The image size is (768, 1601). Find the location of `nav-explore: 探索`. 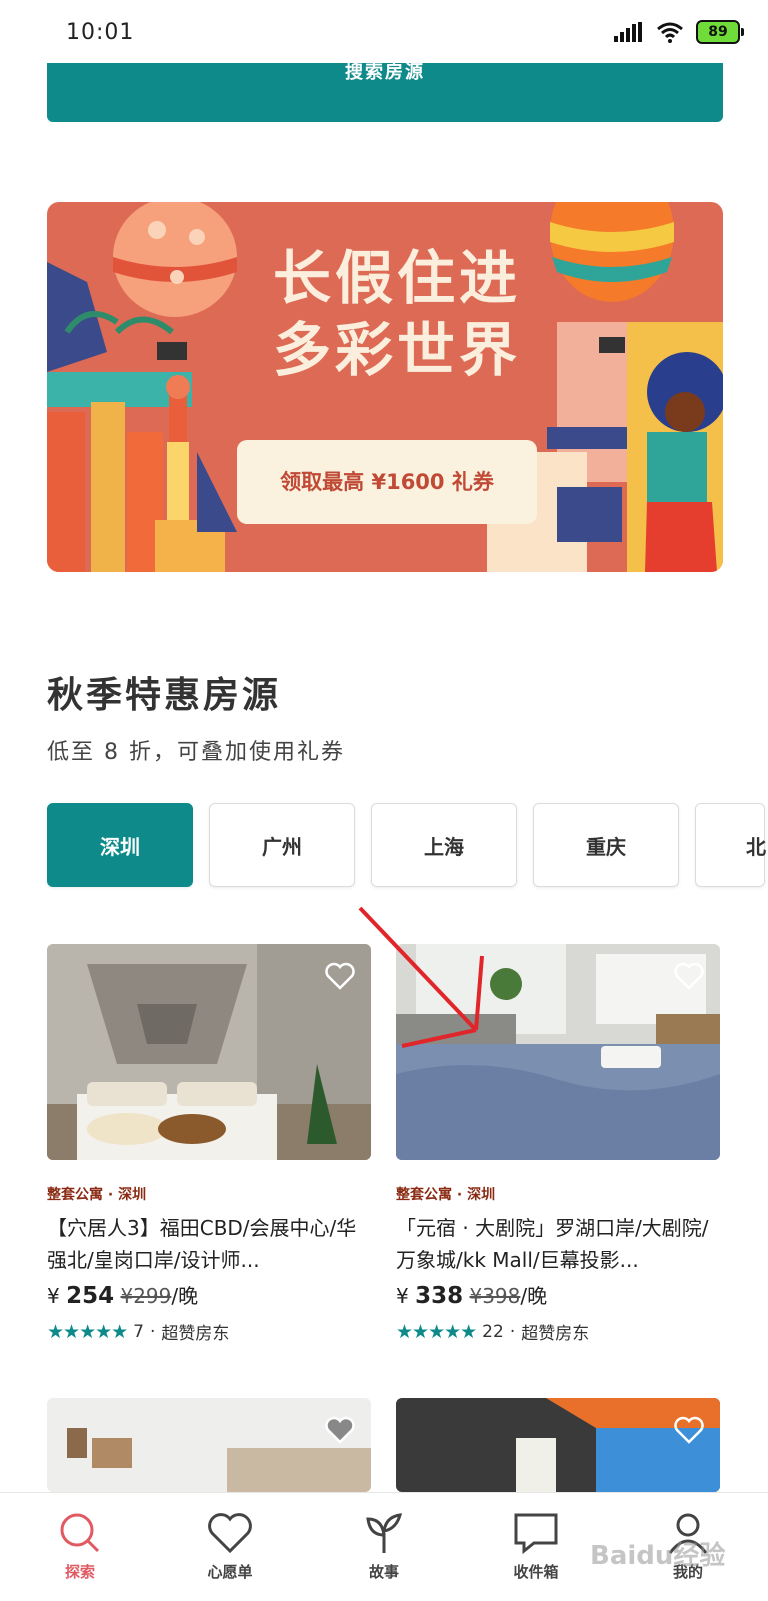

nav-explore: 探索 is located at coordinates (80, 1546).